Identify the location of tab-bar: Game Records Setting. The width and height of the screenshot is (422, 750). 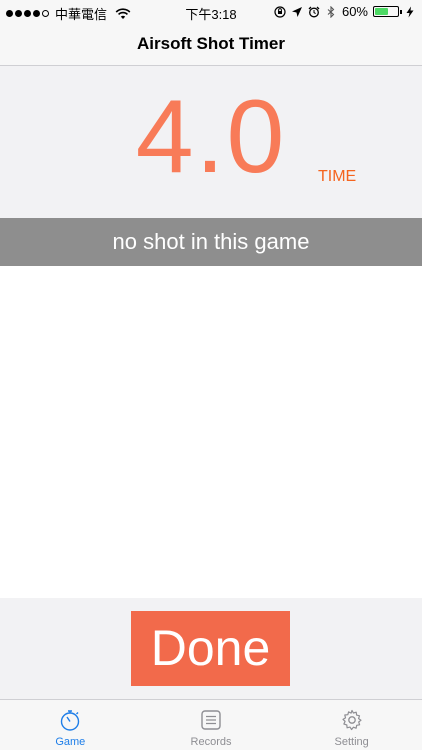
(211, 724).